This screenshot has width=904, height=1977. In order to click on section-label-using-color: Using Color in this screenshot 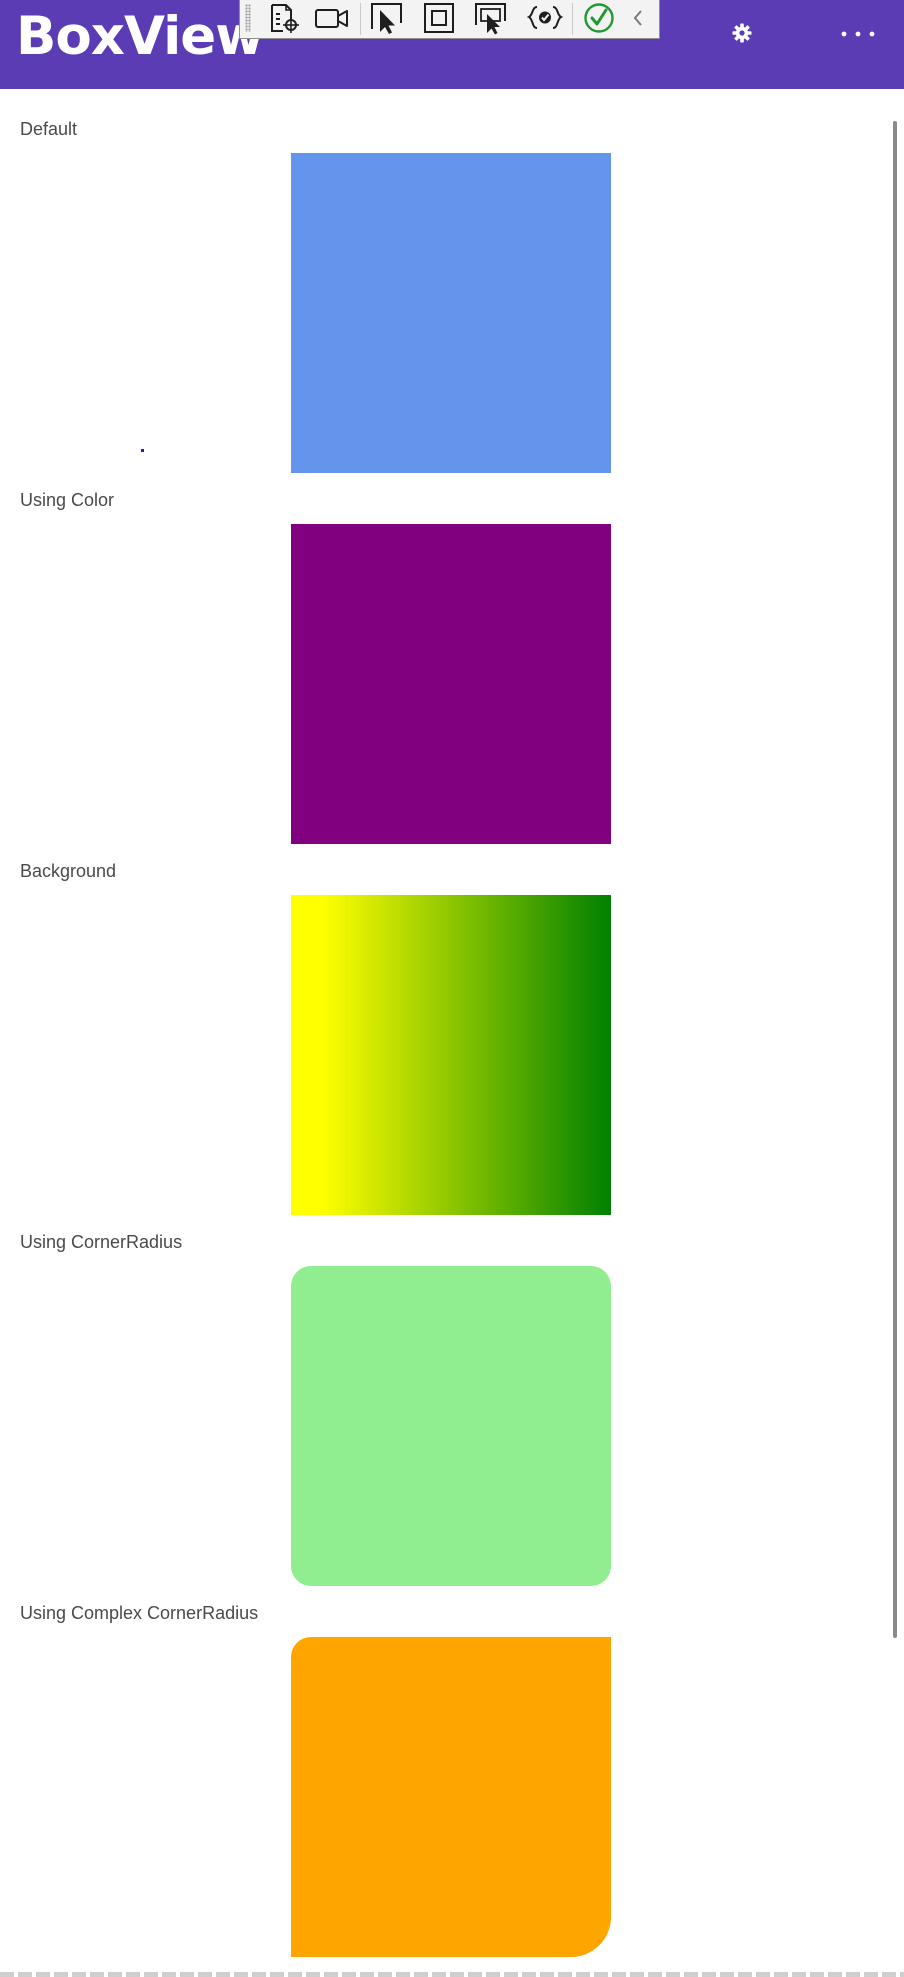, I will do `click(67, 500)`.